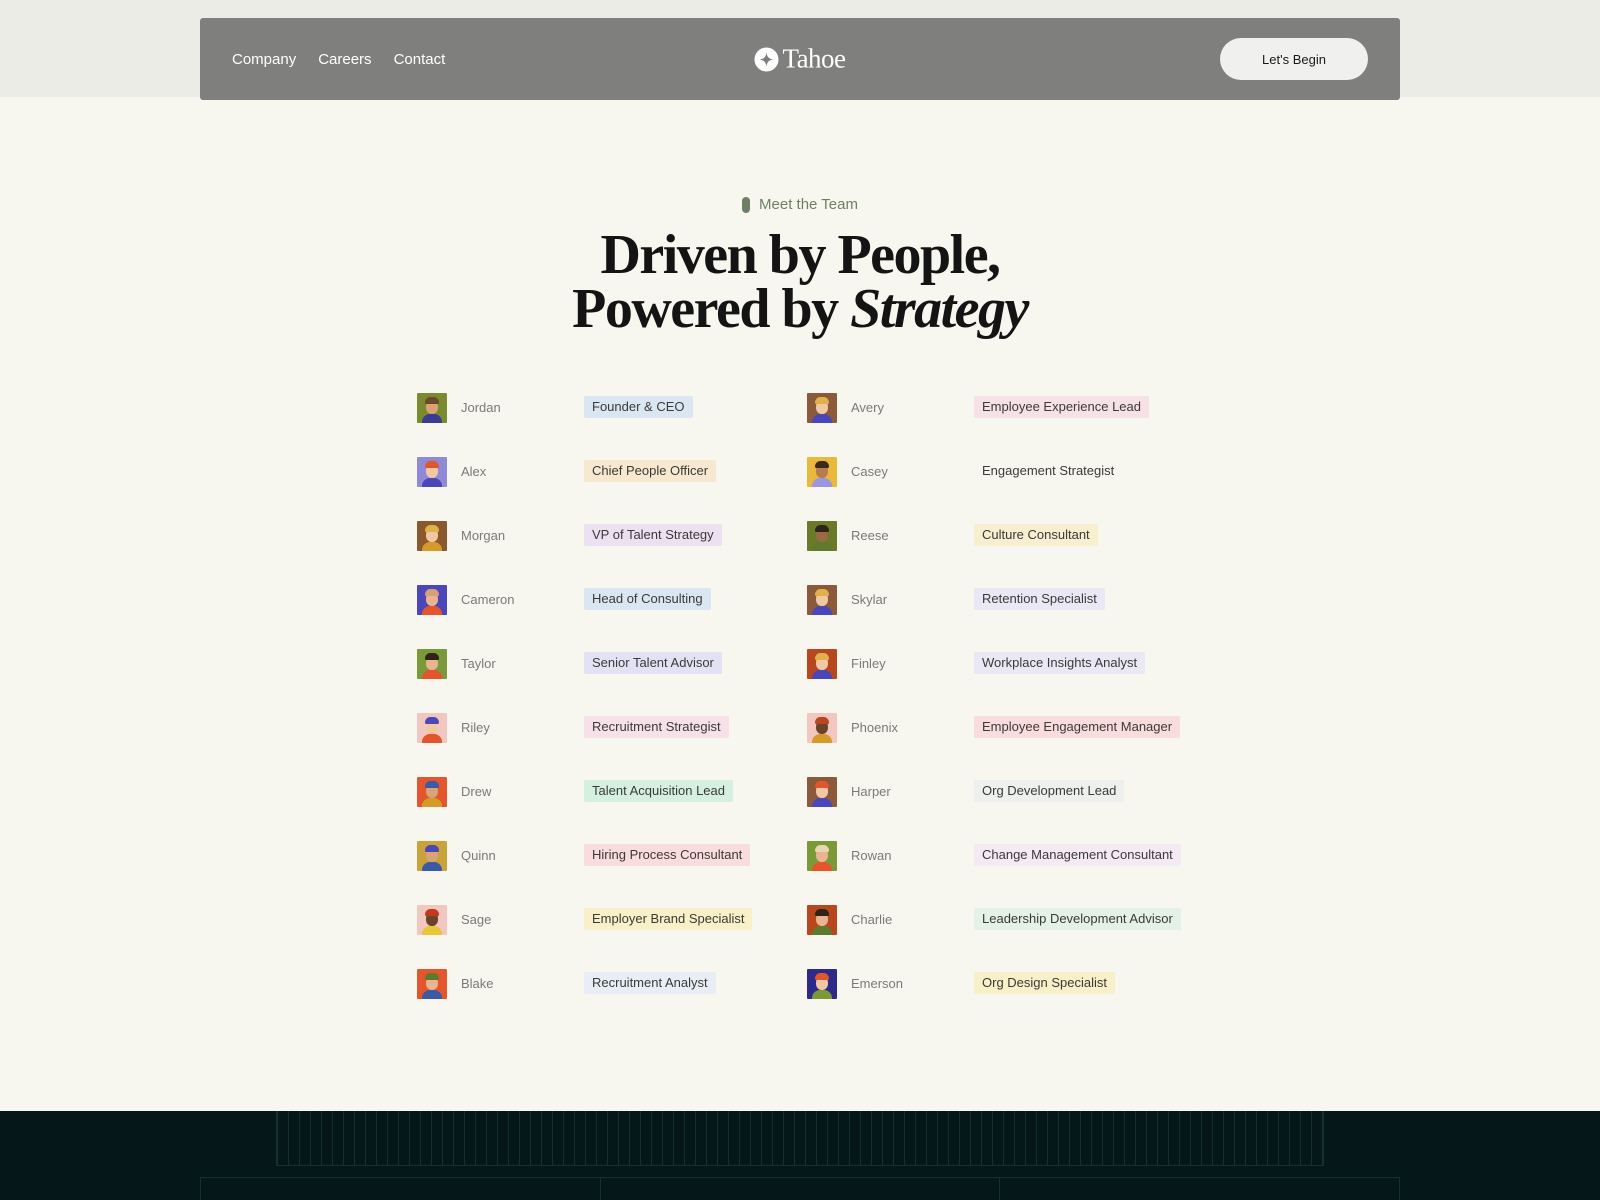  I want to click on team-member-finley: Finley Workplace Insights Analyst, so click(1002, 681).